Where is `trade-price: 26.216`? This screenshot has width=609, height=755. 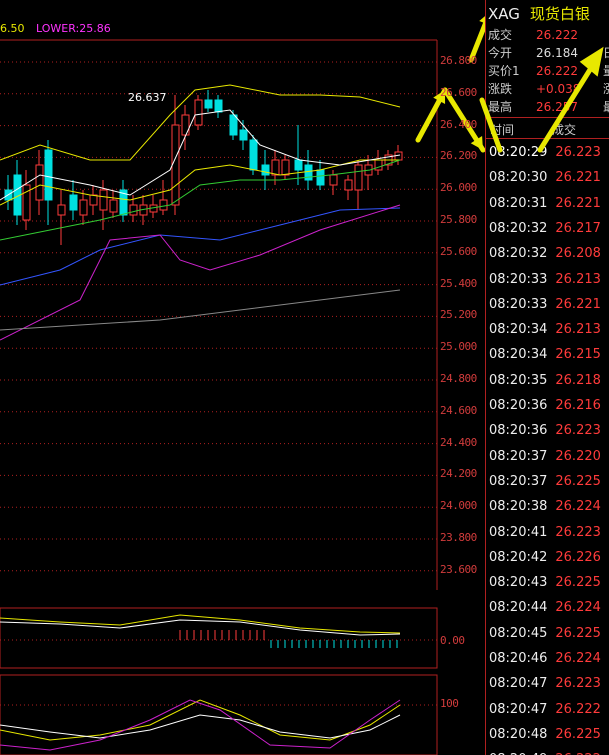 trade-price: 26.216 is located at coordinates (578, 405).